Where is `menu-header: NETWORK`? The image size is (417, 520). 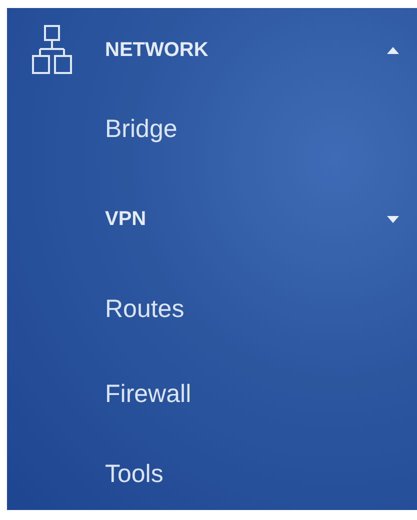 menu-header: NETWORK is located at coordinates (212, 50).